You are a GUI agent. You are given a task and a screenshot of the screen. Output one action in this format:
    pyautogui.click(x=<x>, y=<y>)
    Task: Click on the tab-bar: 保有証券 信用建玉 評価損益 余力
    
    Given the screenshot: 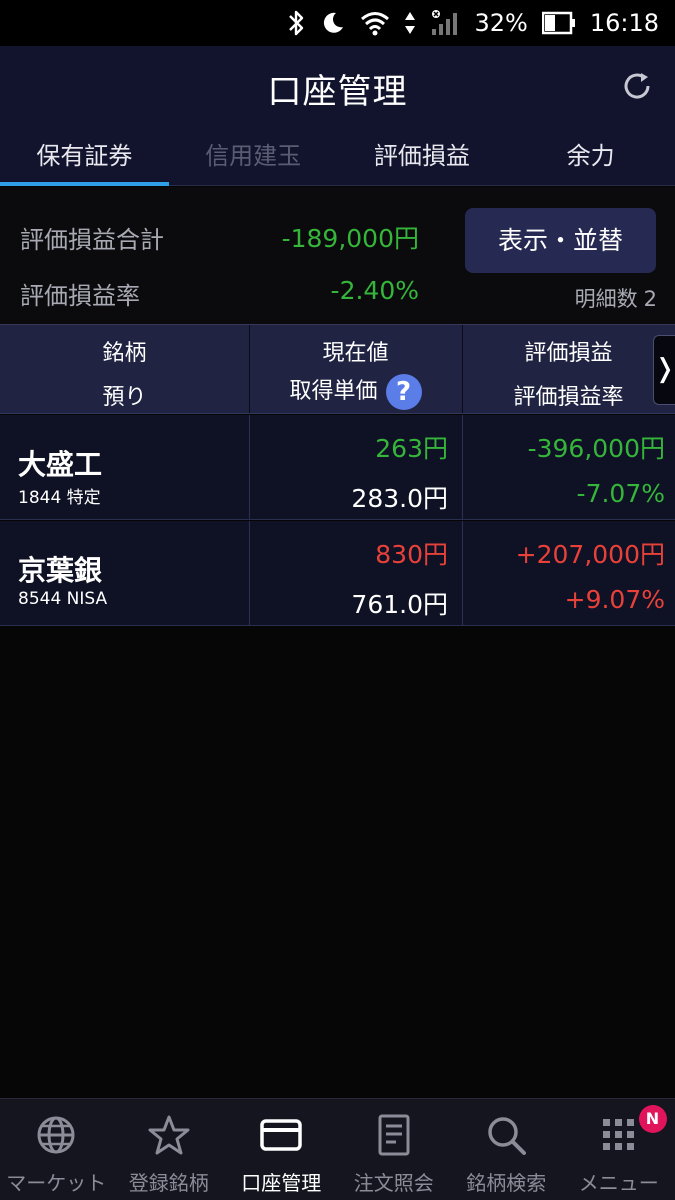 What is the action you would take?
    pyautogui.click(x=337, y=156)
    